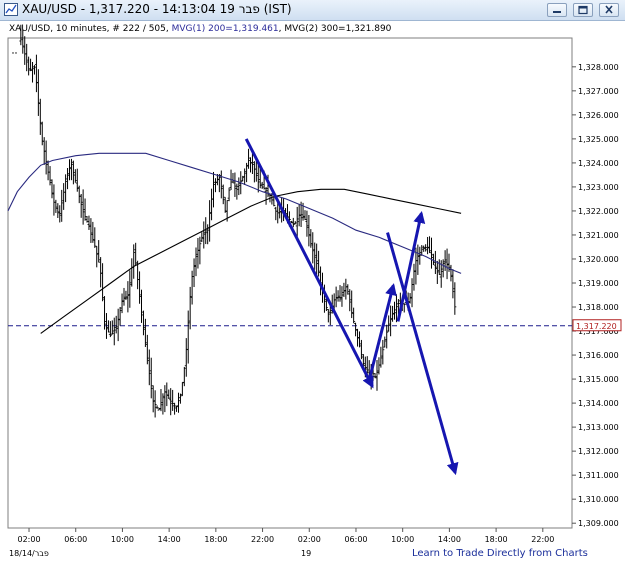 Image resolution: width=625 pixels, height=567 pixels. Describe the element at coordinates (598, 475) in the screenshot. I see `y-tick-label: 1,311.000` at that location.